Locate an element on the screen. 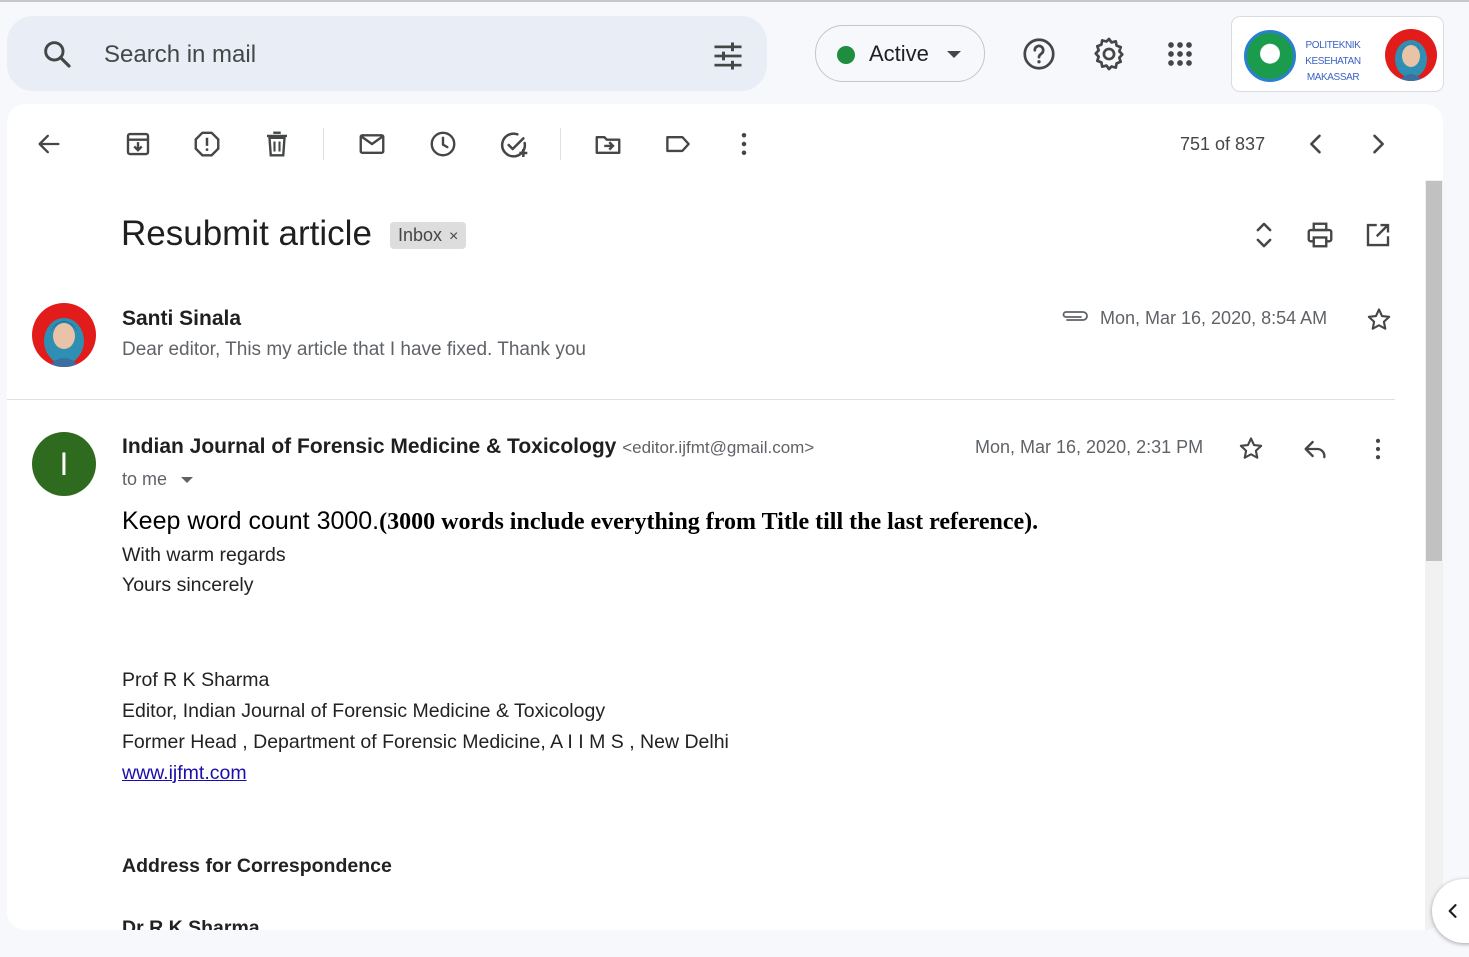 The width and height of the screenshot is (1469, 957). body-line: Yours sincerely is located at coordinates (188, 585).